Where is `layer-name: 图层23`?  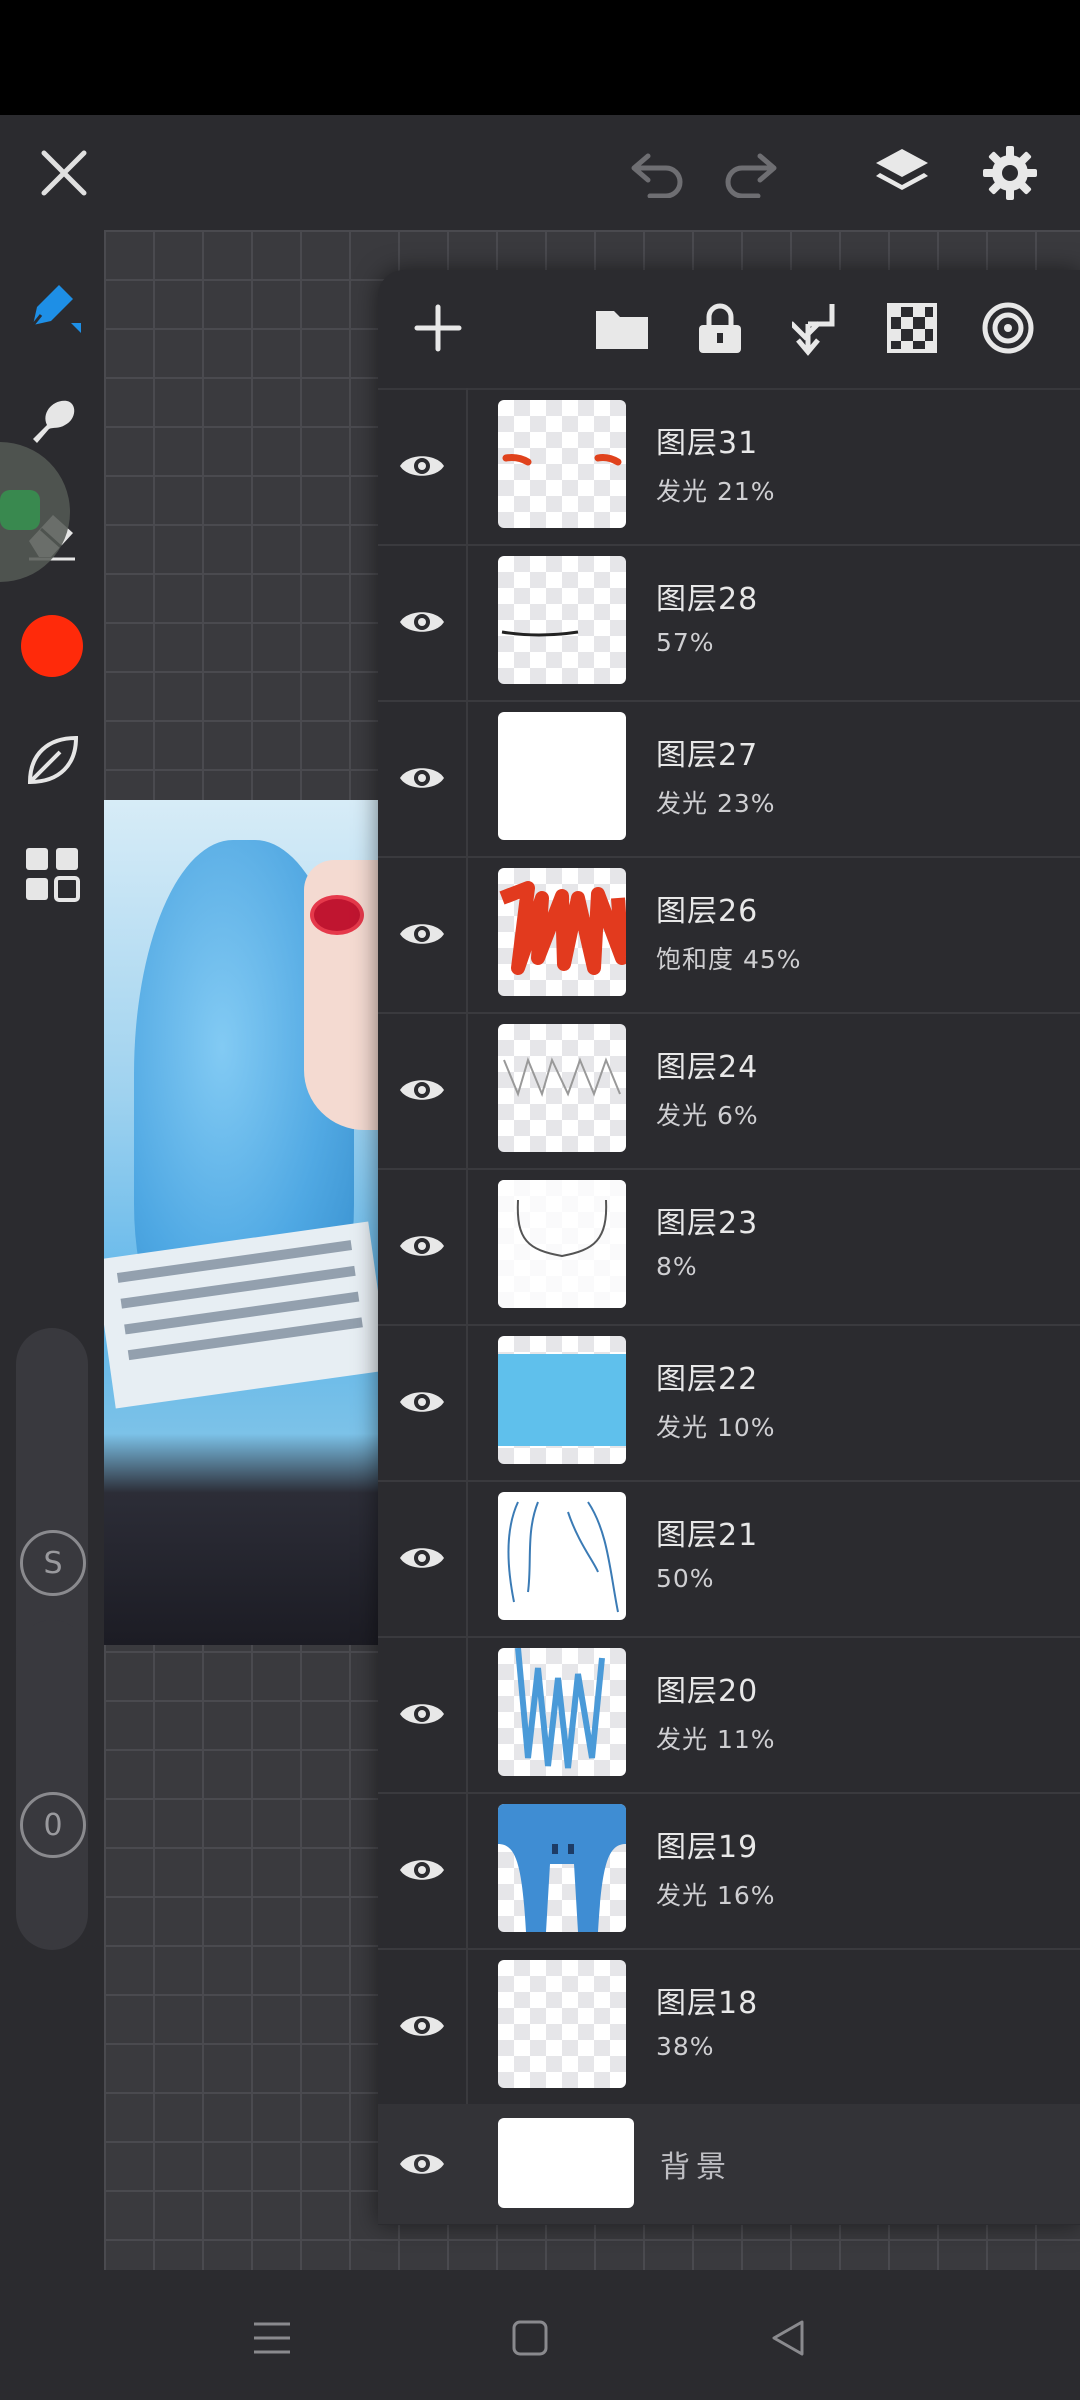
layer-name: 图层23 is located at coordinates (707, 1223).